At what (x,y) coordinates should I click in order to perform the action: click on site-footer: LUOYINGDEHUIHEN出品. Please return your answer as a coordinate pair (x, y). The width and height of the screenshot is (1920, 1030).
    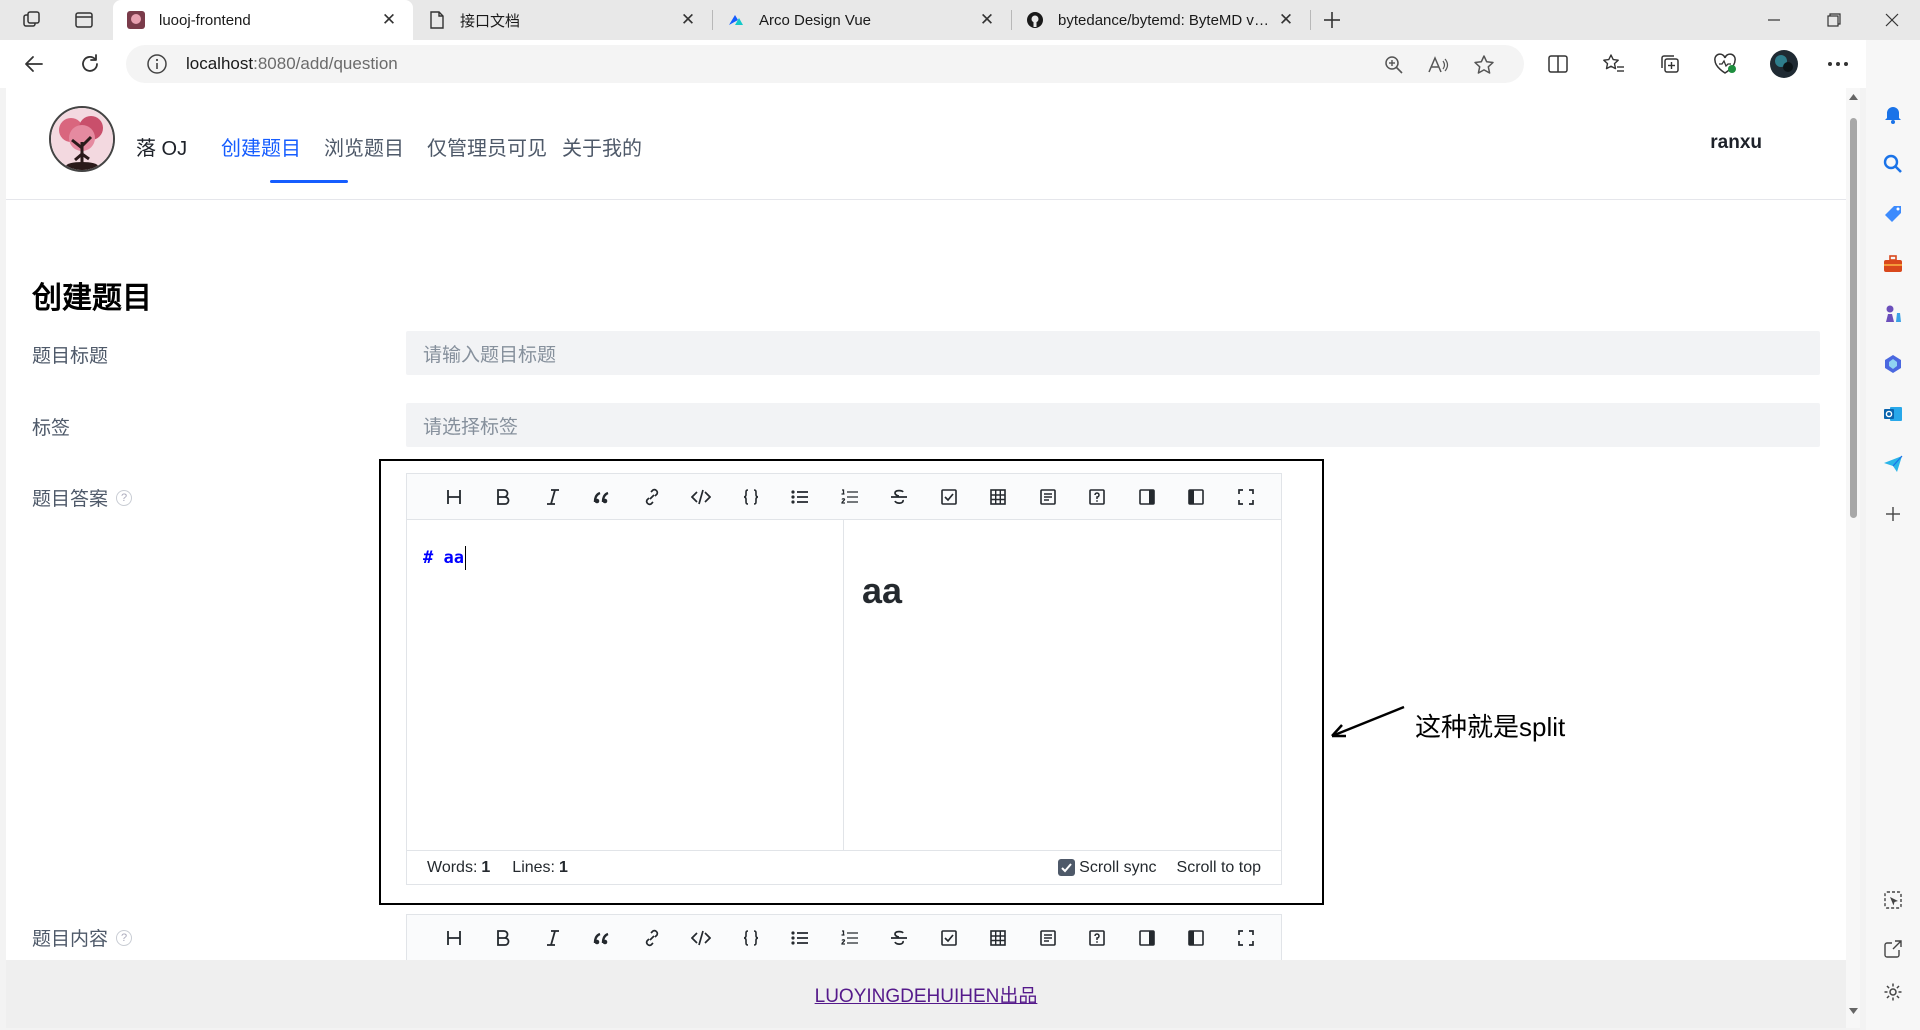
    Looking at the image, I should click on (926, 994).